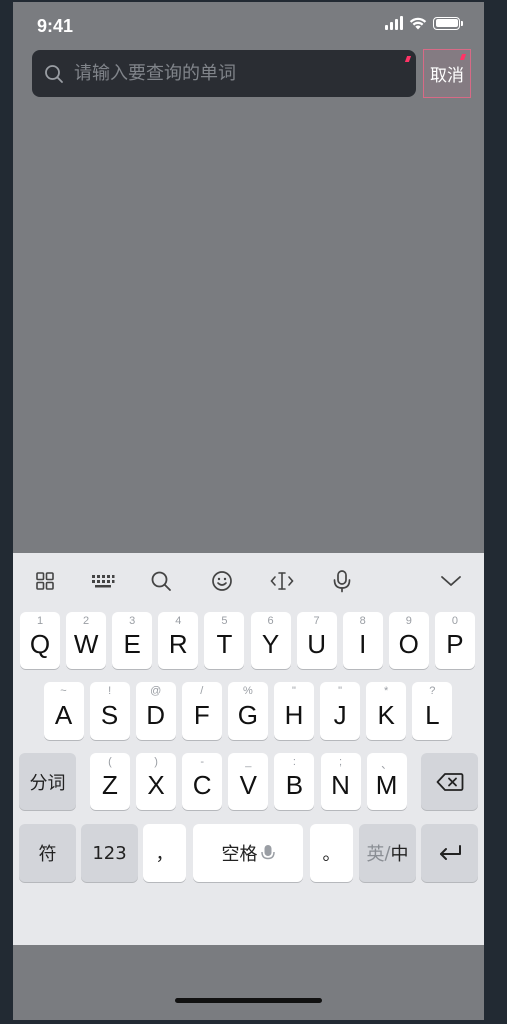 The height and width of the screenshot is (1024, 507). Describe the element at coordinates (270, 621) in the screenshot. I see `key-sub-label: 6` at that location.